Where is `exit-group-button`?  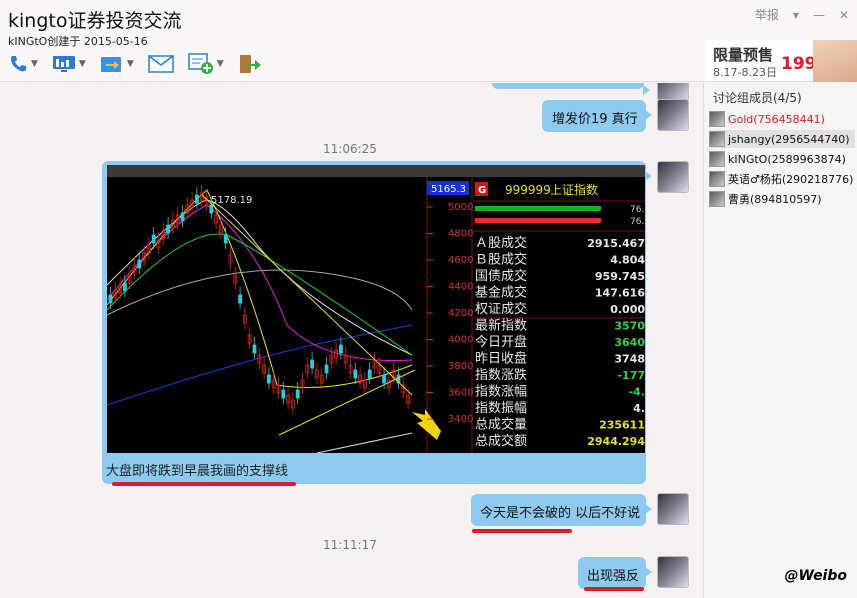 exit-group-button is located at coordinates (250, 64).